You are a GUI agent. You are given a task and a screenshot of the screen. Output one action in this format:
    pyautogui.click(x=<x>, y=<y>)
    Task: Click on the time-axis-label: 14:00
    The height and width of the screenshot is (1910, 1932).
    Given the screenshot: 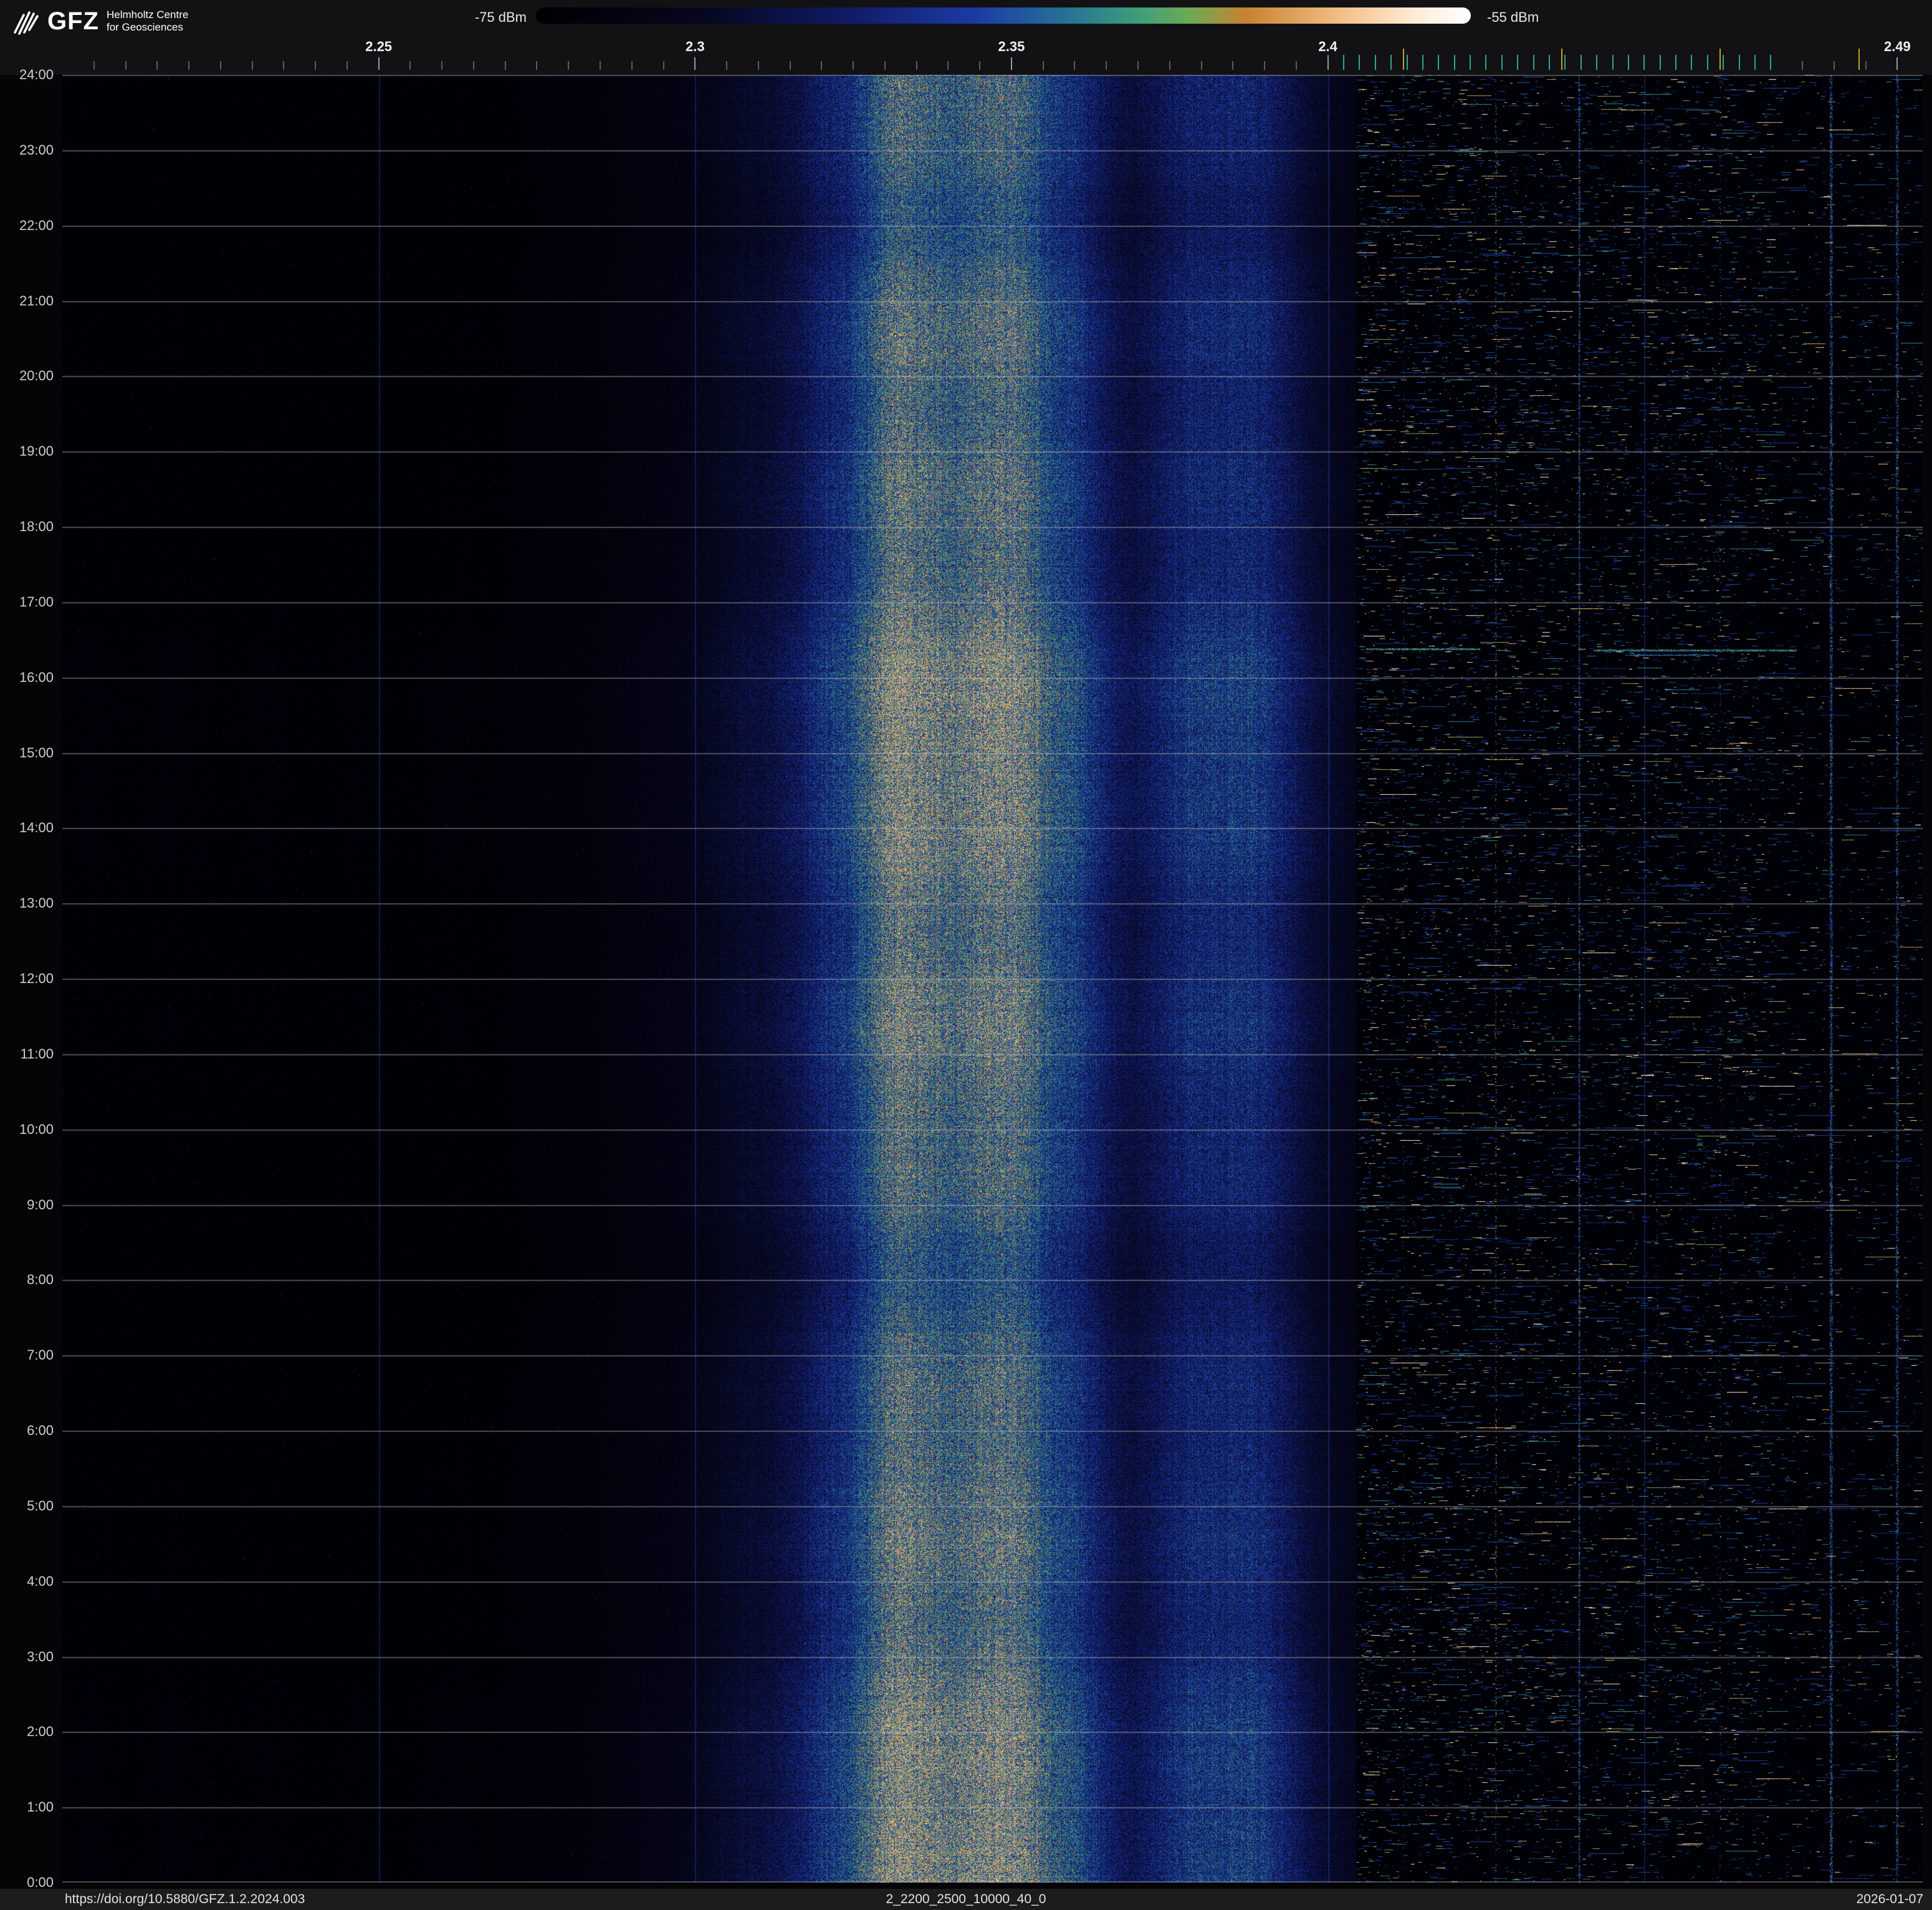 What is the action you would take?
    pyautogui.click(x=36, y=828)
    